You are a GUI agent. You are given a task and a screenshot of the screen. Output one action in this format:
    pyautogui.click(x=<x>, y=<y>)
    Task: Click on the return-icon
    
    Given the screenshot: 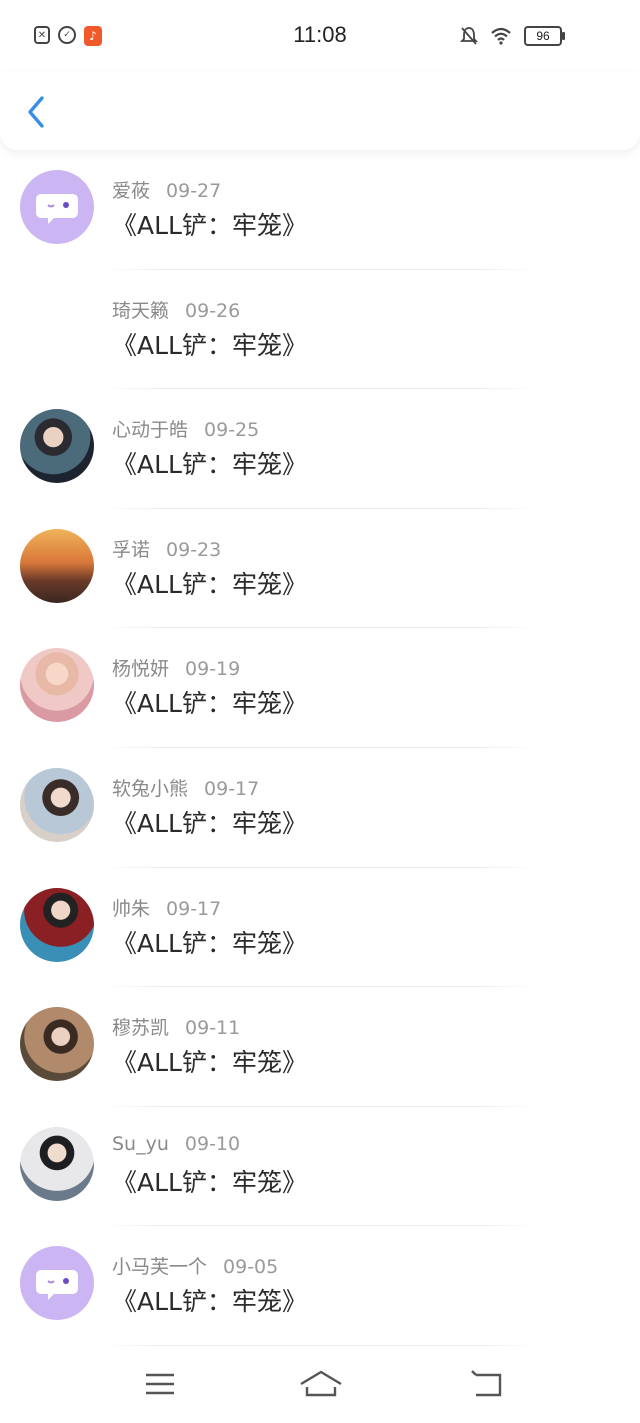 What is the action you would take?
    pyautogui.click(x=488, y=1384)
    